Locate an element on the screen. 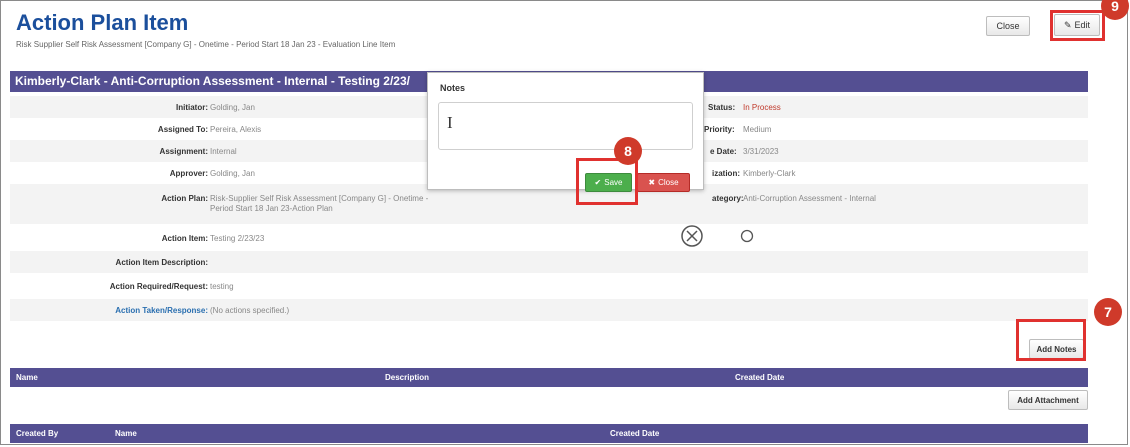 This screenshot has height=447, width=1130. action-required-label: Action Required/Request: is located at coordinates (158, 286).